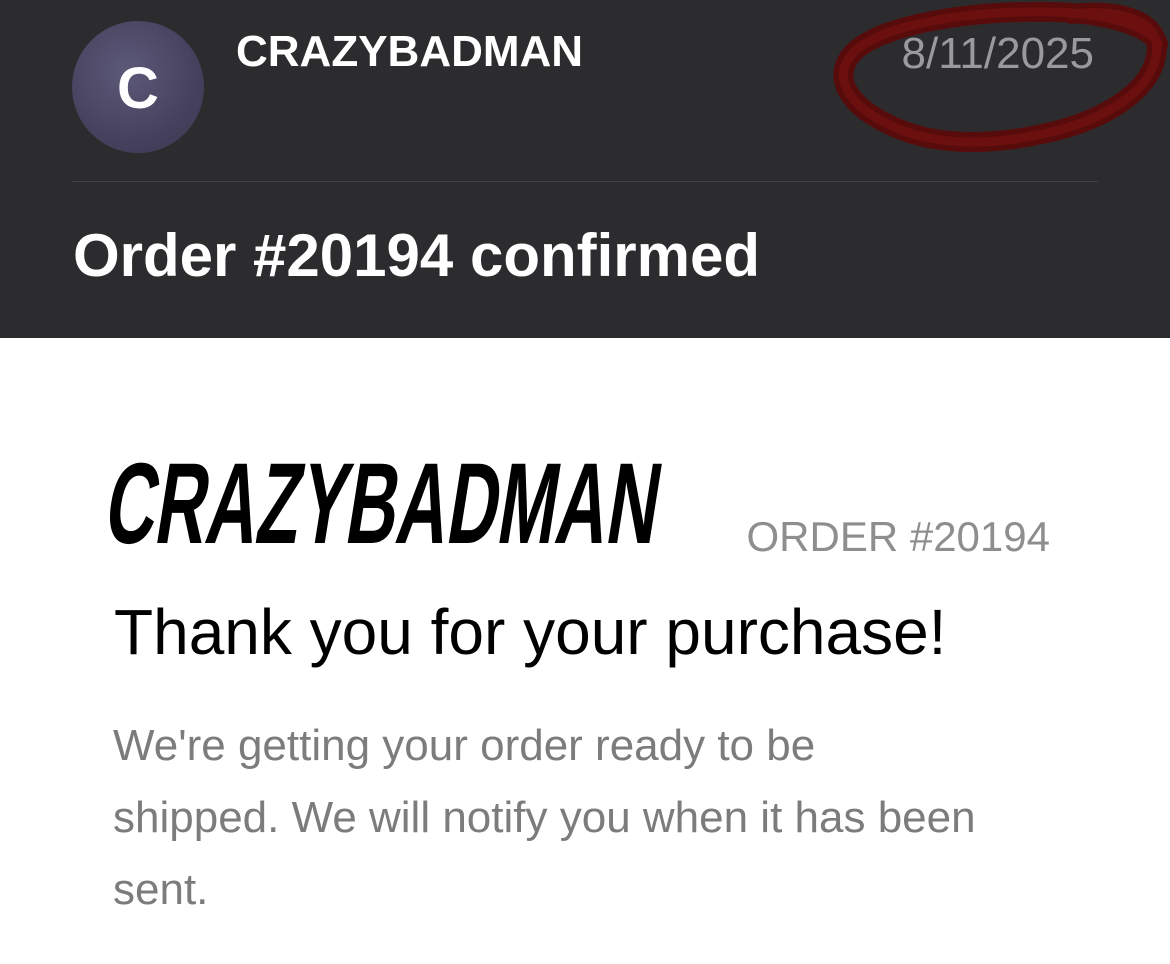 The height and width of the screenshot is (964, 1170). What do you see at coordinates (409, 52) in the screenshot?
I see `sender-name: CRAZYBADMAN` at bounding box center [409, 52].